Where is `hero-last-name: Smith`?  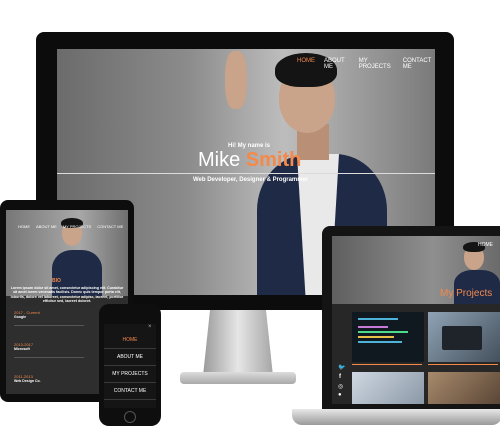 hero-last-name: Smith is located at coordinates (273, 160).